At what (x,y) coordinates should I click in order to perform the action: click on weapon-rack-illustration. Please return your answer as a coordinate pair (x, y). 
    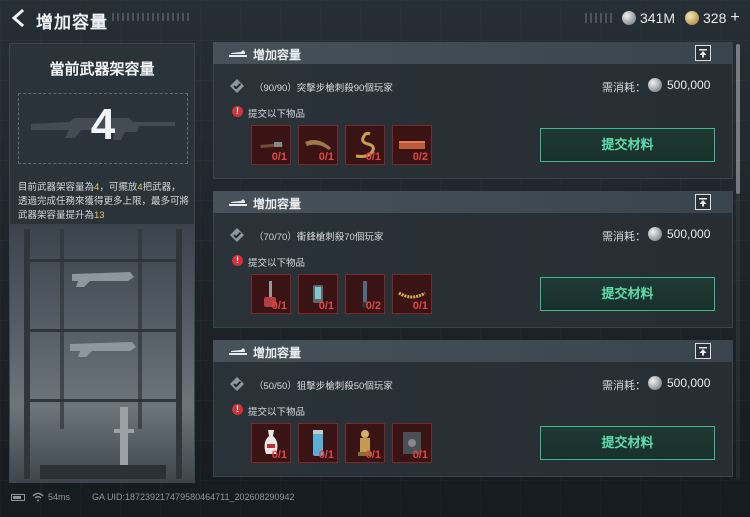
    Looking at the image, I should click on (103, 354).